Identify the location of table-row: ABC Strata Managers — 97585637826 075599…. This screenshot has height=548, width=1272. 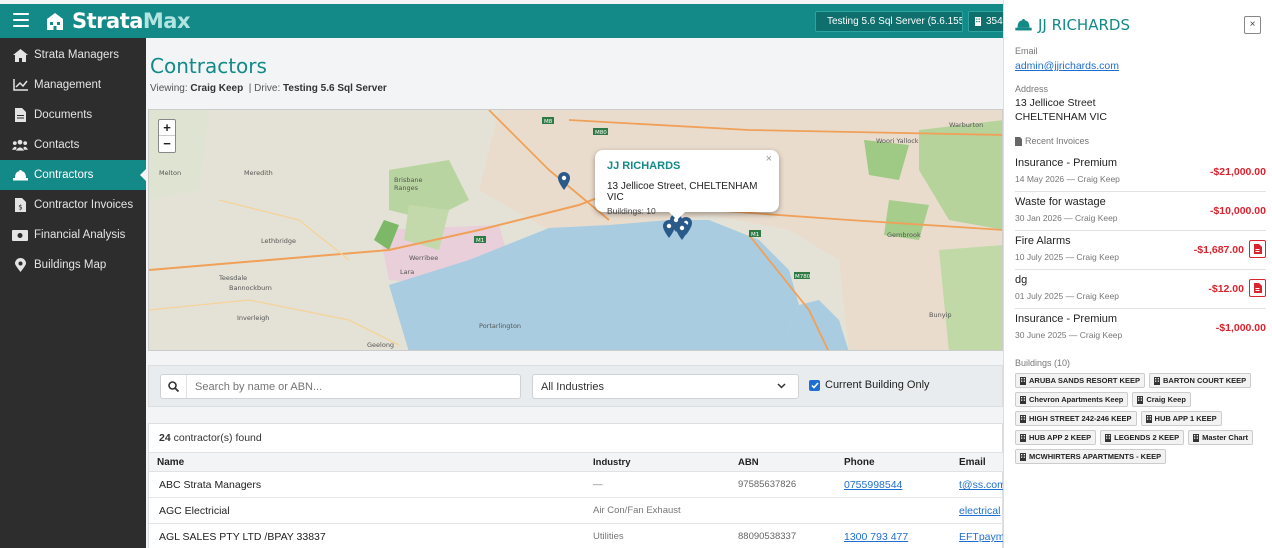
(576, 485).